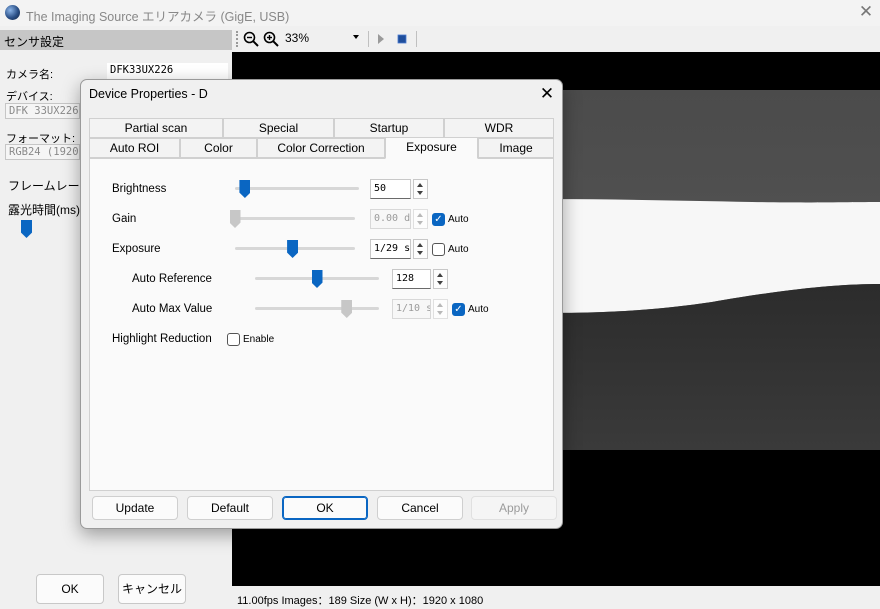 This screenshot has width=880, height=609. Describe the element at coordinates (478, 309) in the screenshot. I see `auto-max-value-auto-label: Auto` at that location.